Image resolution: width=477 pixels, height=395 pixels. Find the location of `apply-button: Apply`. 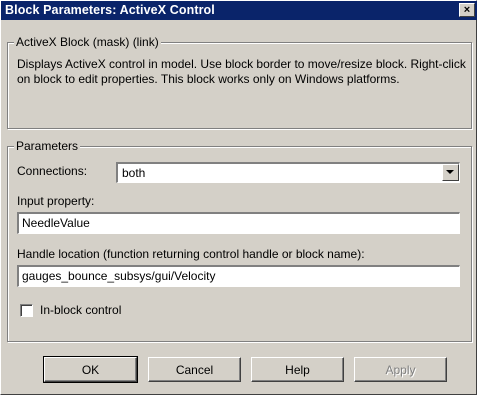

apply-button: Apply is located at coordinates (400, 369).